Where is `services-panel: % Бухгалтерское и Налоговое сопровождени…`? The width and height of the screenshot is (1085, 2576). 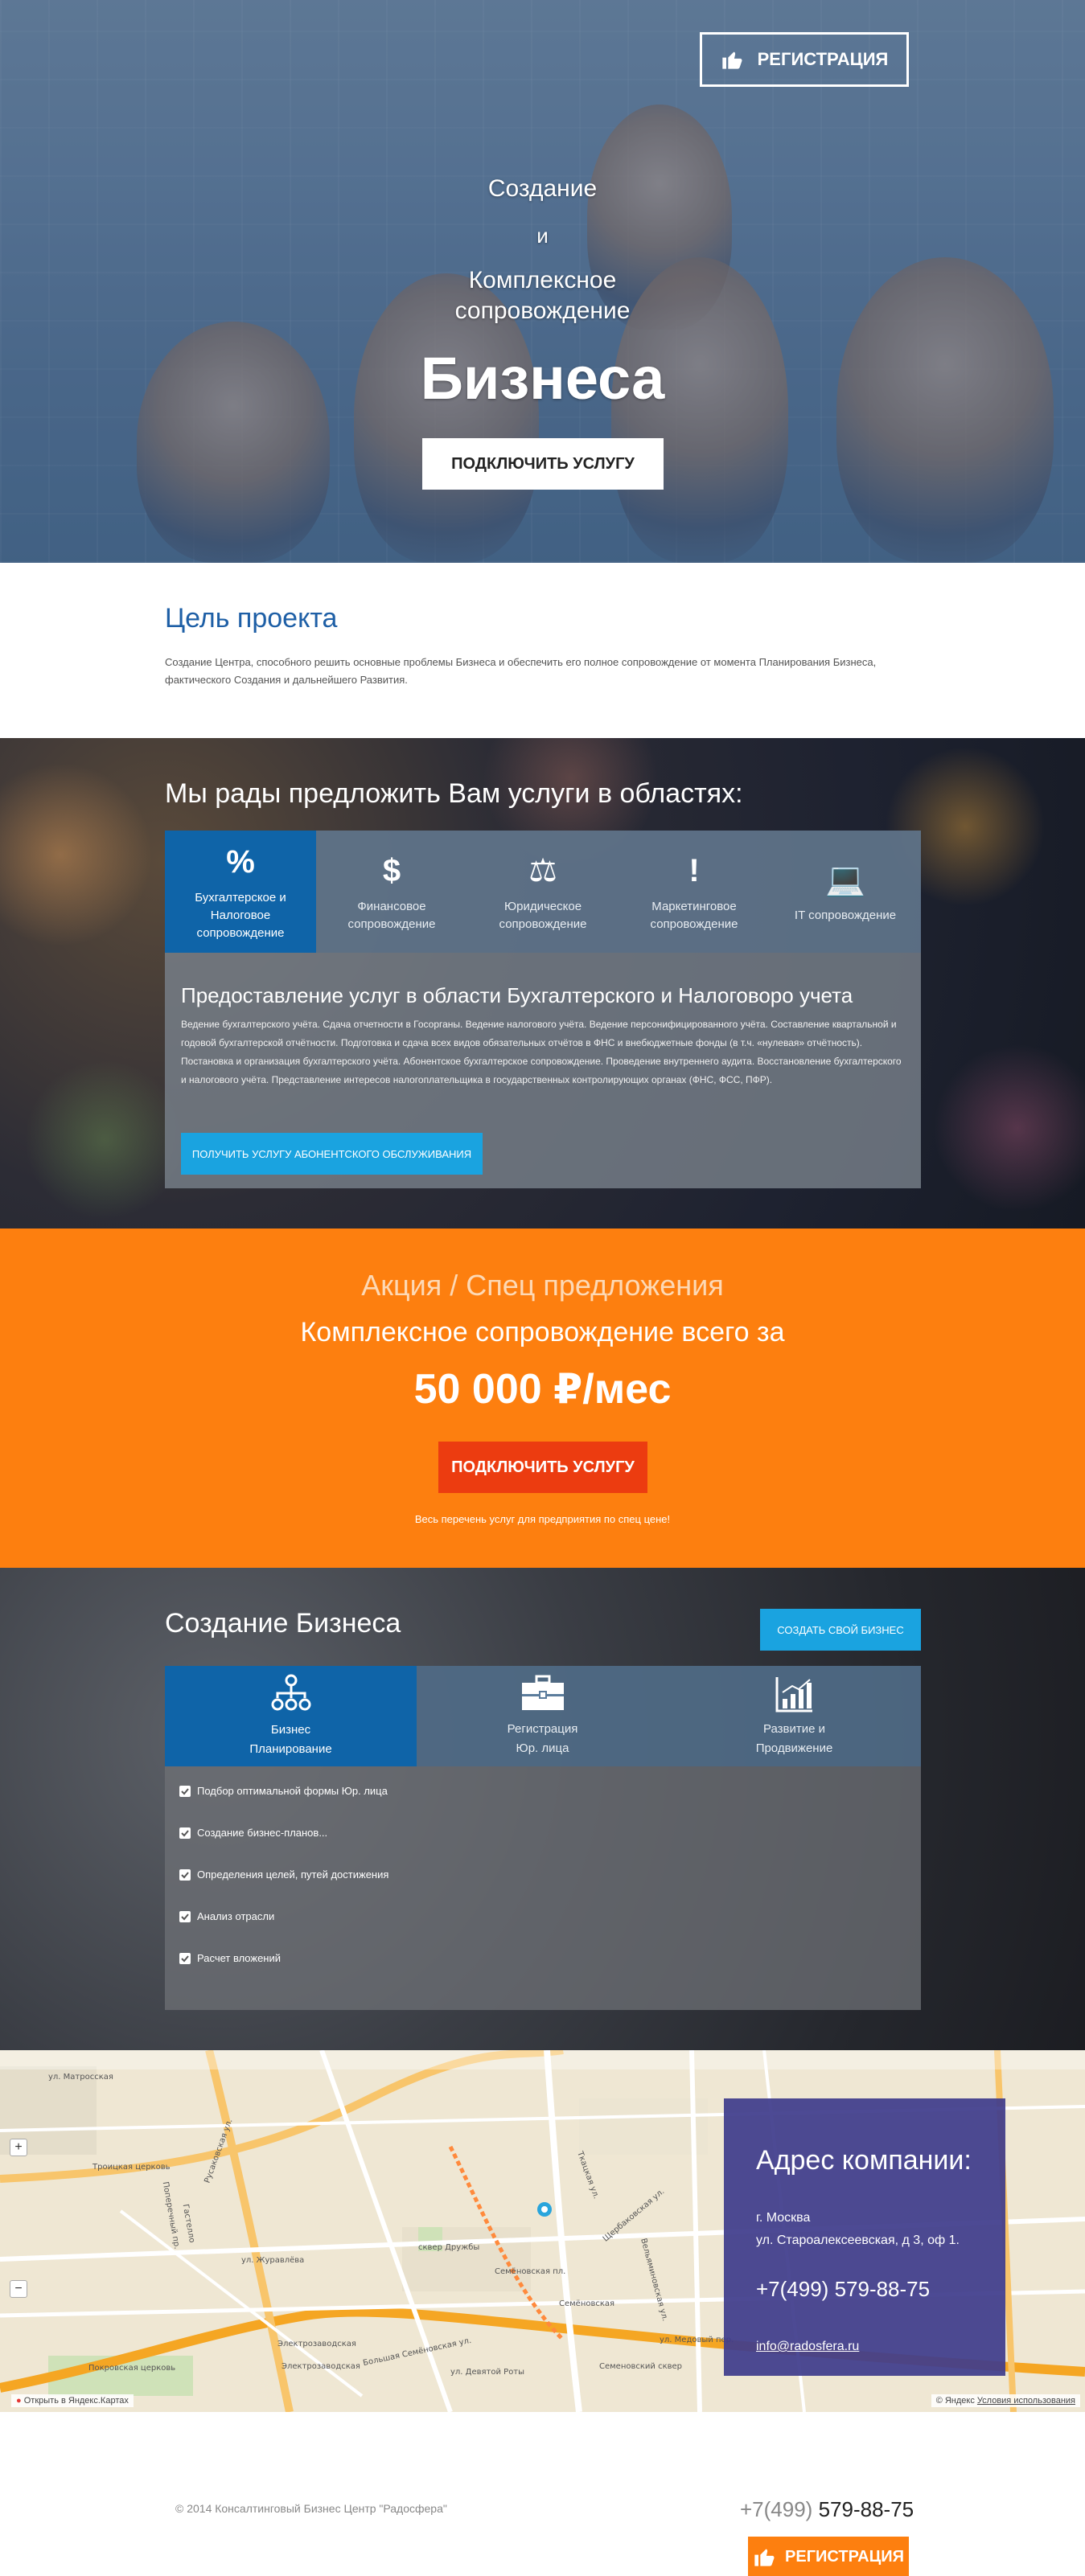
services-panel: % Бухгалтерское и Налоговое сопровождени… is located at coordinates (543, 1009).